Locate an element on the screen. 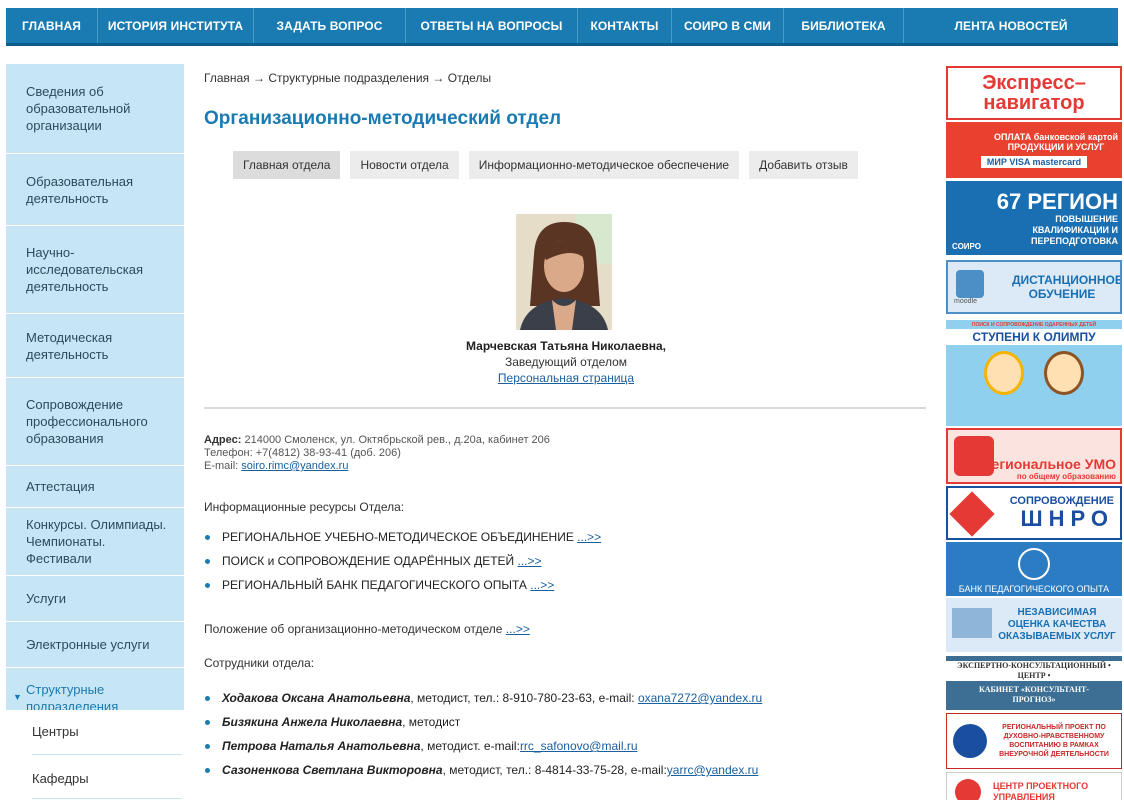  sidebar-item-methodical: Методическая деятельность is located at coordinates (95, 346).